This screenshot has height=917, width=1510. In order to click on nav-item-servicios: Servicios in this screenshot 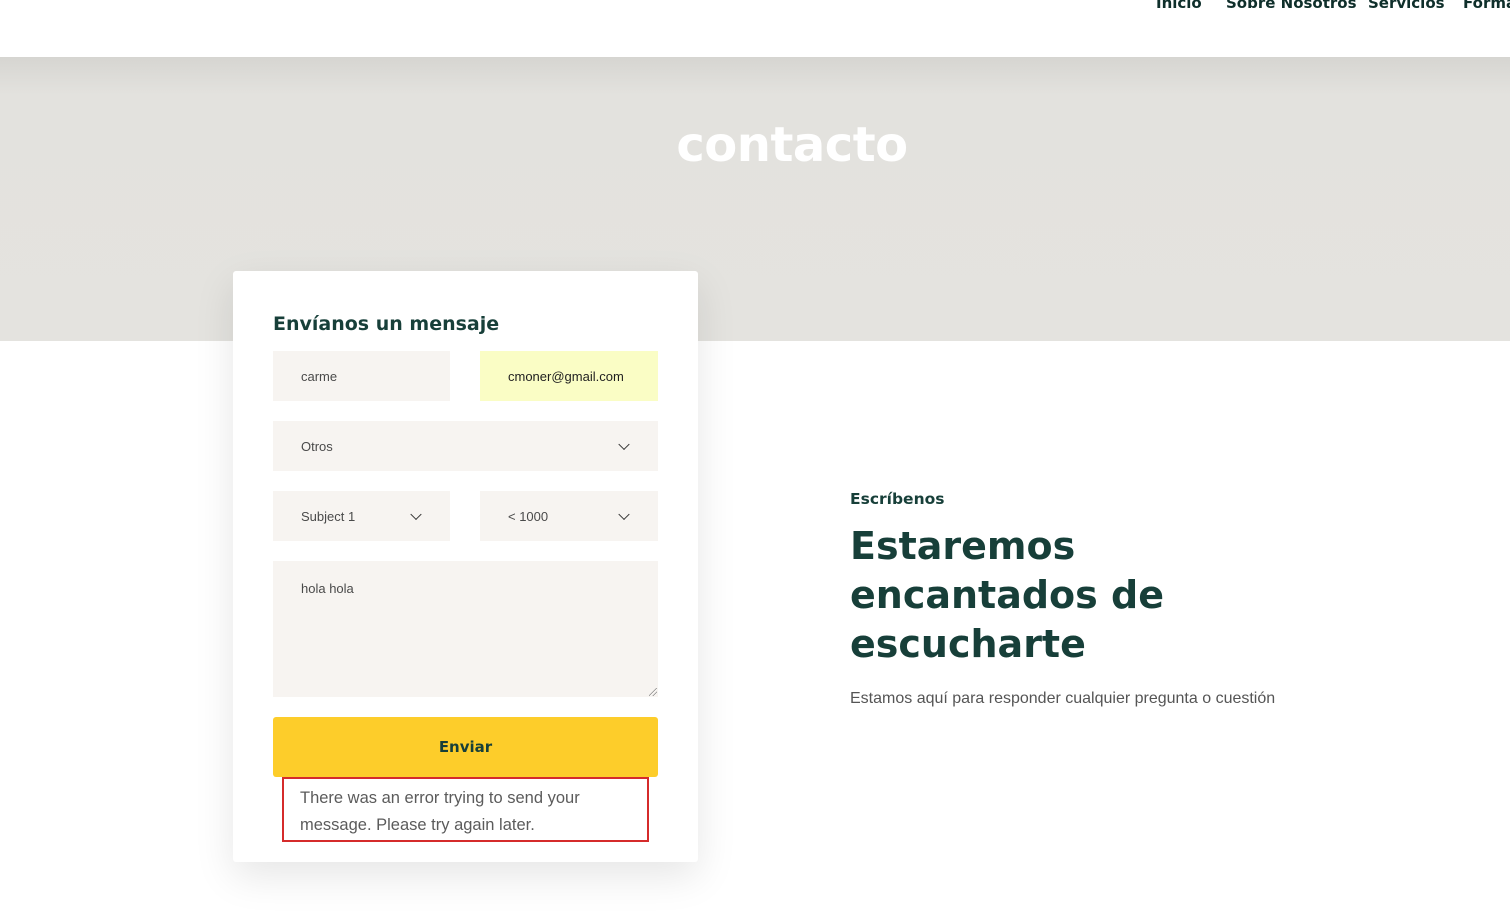, I will do `click(1406, 6)`.